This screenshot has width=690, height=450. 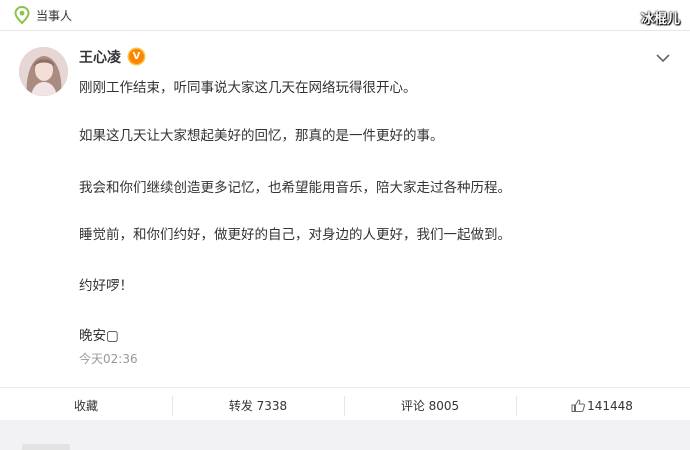 What do you see at coordinates (295, 235) in the screenshot?
I see `post-text-line: 睡觉前，和你们约好，做更好的自己，对身边的人更好，我们一起做到。` at bounding box center [295, 235].